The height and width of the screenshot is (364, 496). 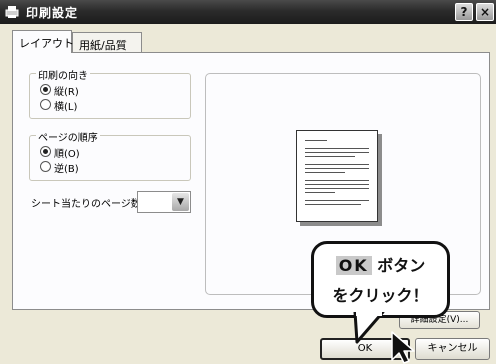 I want to click on page-order-legend: ページの順序, so click(x=68, y=136).